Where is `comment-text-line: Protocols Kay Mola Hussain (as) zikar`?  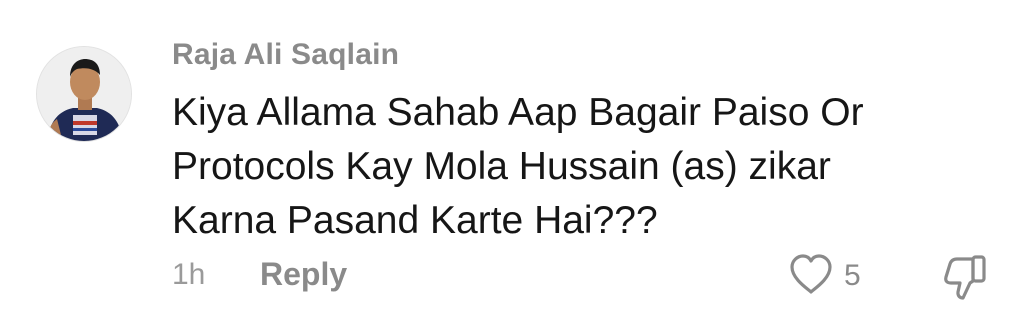
comment-text-line: Protocols Kay Mola Hussain (as) zikar is located at coordinates (501, 166).